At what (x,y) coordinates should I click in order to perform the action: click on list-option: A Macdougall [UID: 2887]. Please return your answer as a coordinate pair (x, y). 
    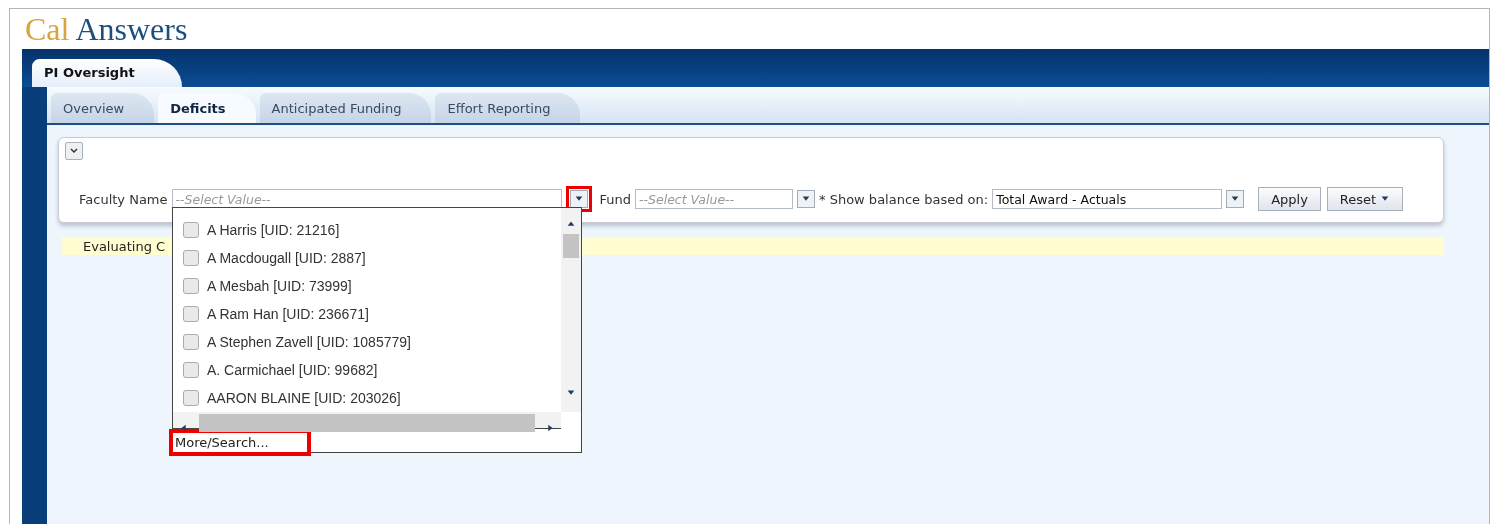
    Looking at the image, I should click on (367, 258).